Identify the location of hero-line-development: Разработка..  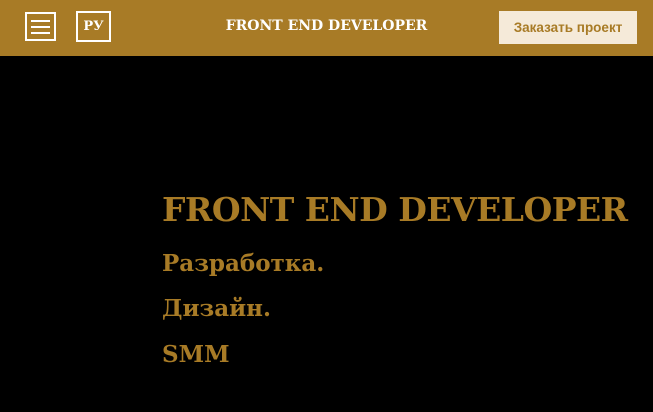
(243, 263).